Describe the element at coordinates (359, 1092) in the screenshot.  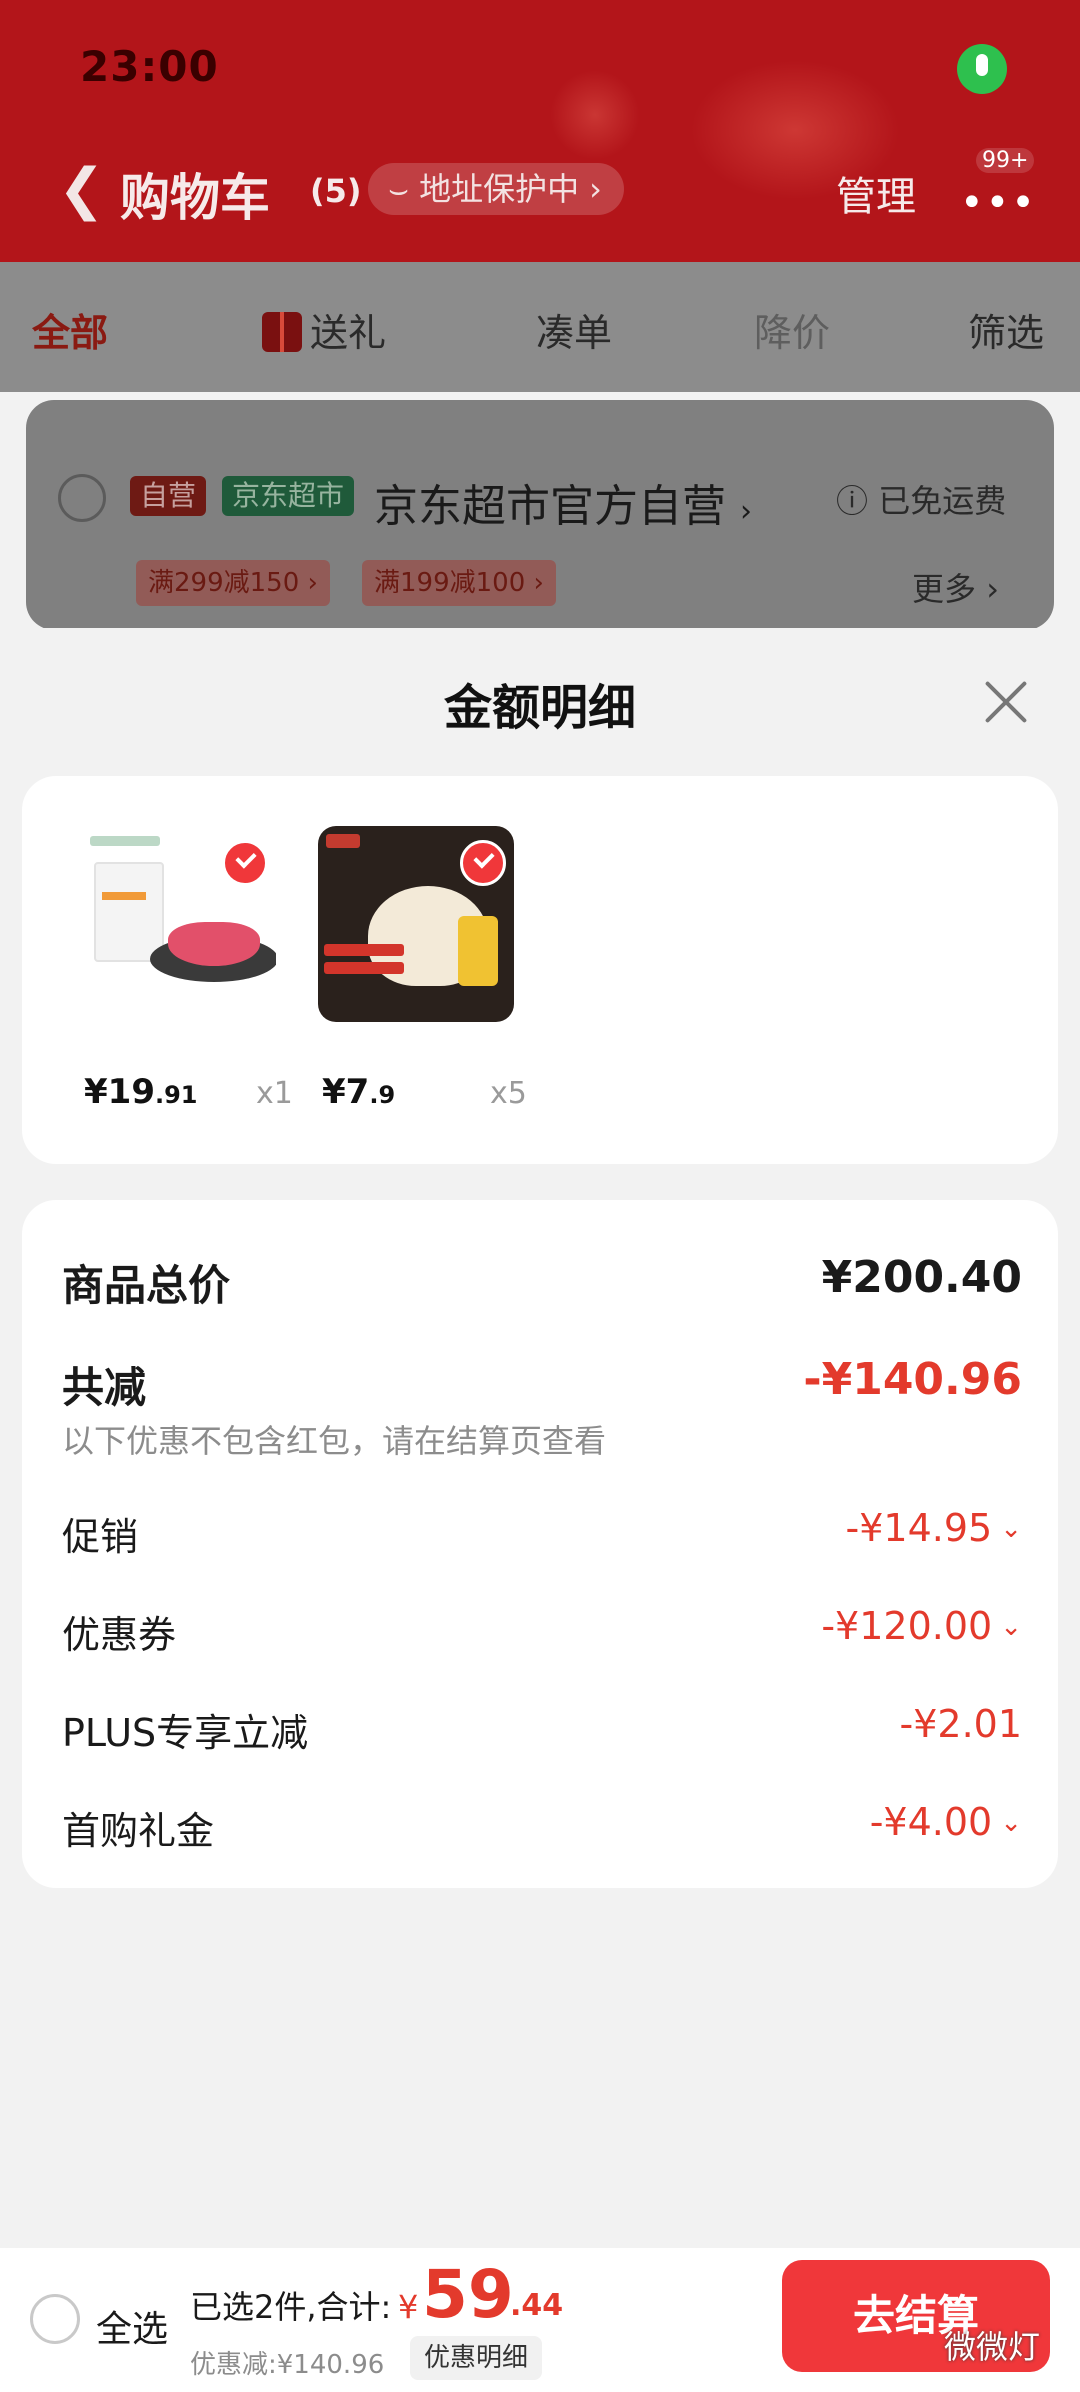
I see `product-price: ¥7.9` at that location.